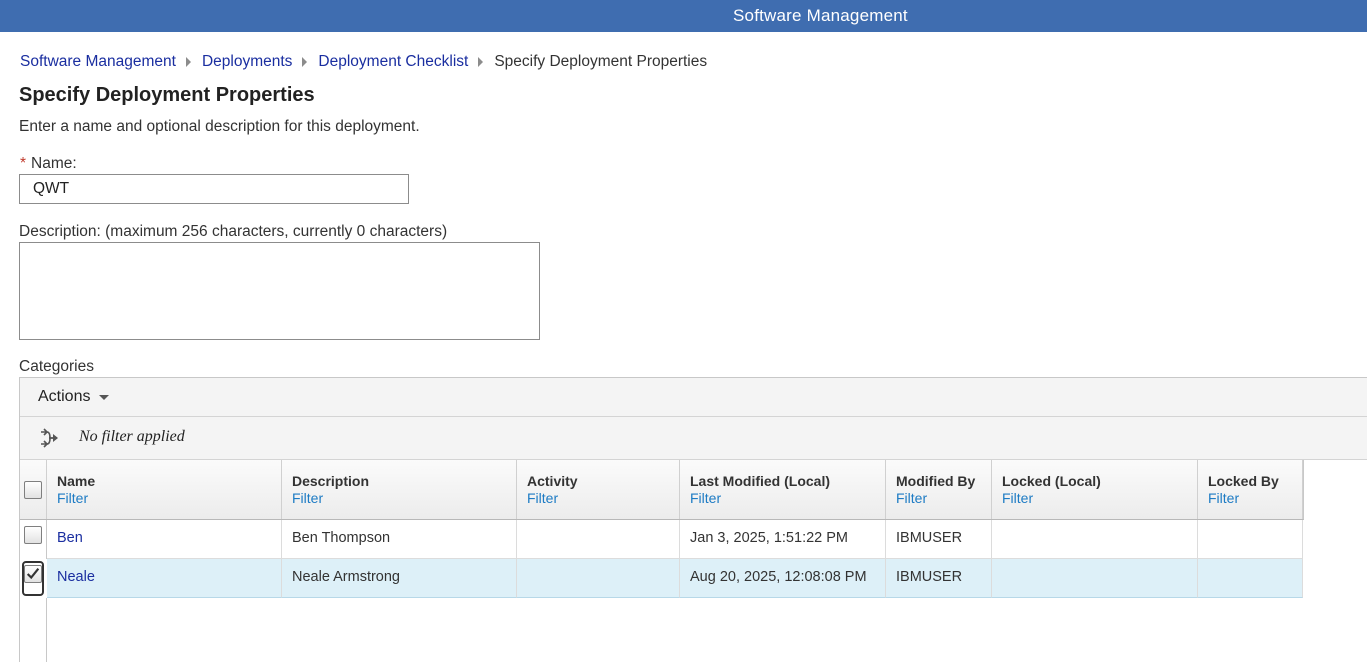 This screenshot has width=1367, height=662. Describe the element at coordinates (783, 578) in the screenshot. I see `cell-last-modified: Aug 20, 2025, 12:08:08 PM` at that location.